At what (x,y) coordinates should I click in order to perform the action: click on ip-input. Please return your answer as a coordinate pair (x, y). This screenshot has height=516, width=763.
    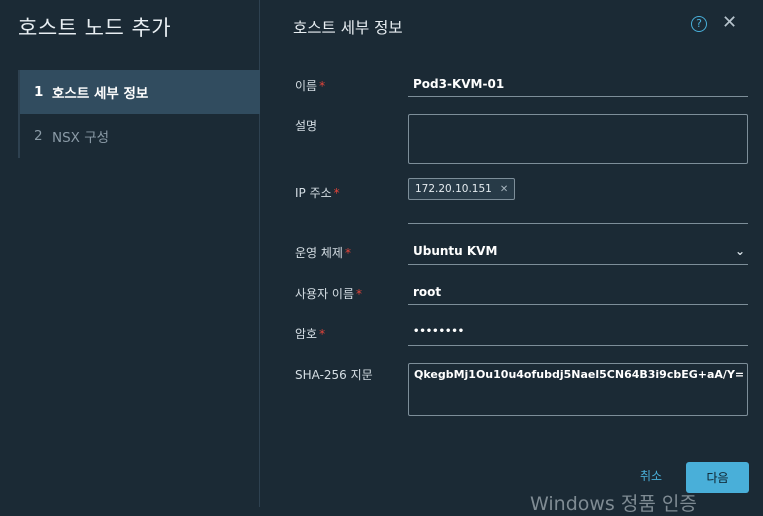
    Looking at the image, I should click on (578, 214).